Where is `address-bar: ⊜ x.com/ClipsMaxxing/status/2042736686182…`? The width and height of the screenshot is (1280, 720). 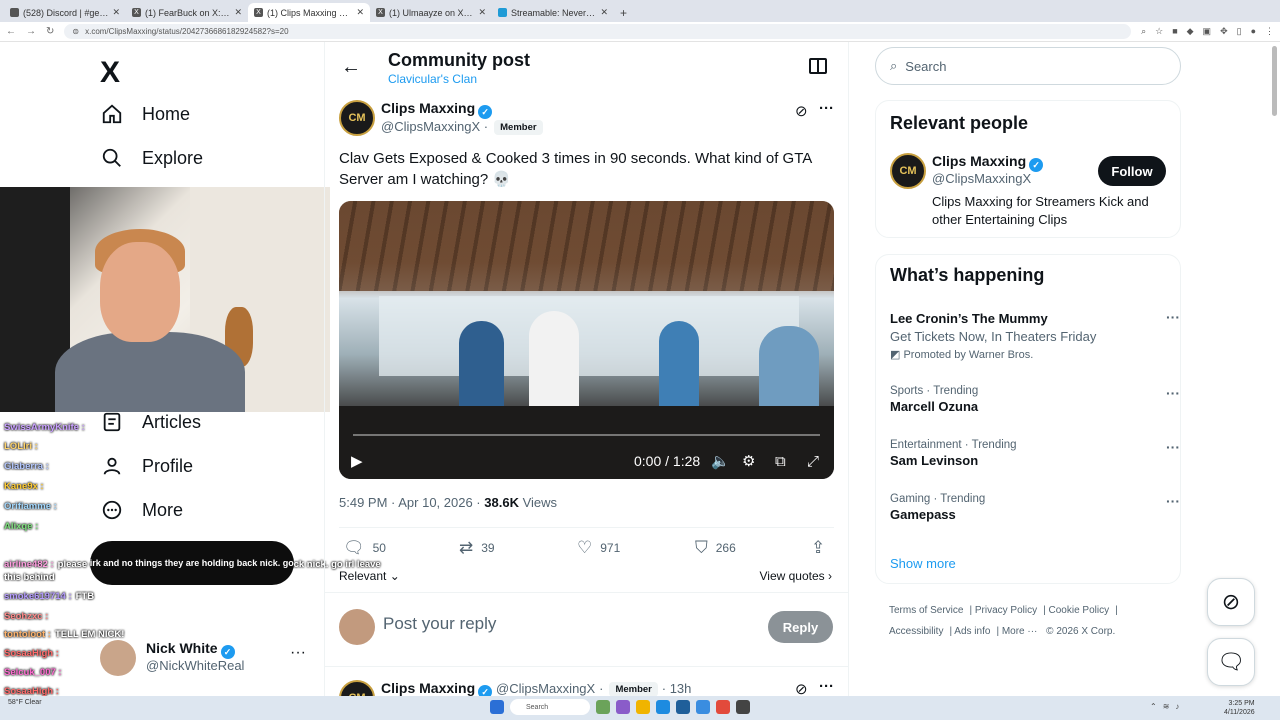
address-bar: ⊜ x.com/ClipsMaxxing/status/2042736686182… is located at coordinates (598, 31).